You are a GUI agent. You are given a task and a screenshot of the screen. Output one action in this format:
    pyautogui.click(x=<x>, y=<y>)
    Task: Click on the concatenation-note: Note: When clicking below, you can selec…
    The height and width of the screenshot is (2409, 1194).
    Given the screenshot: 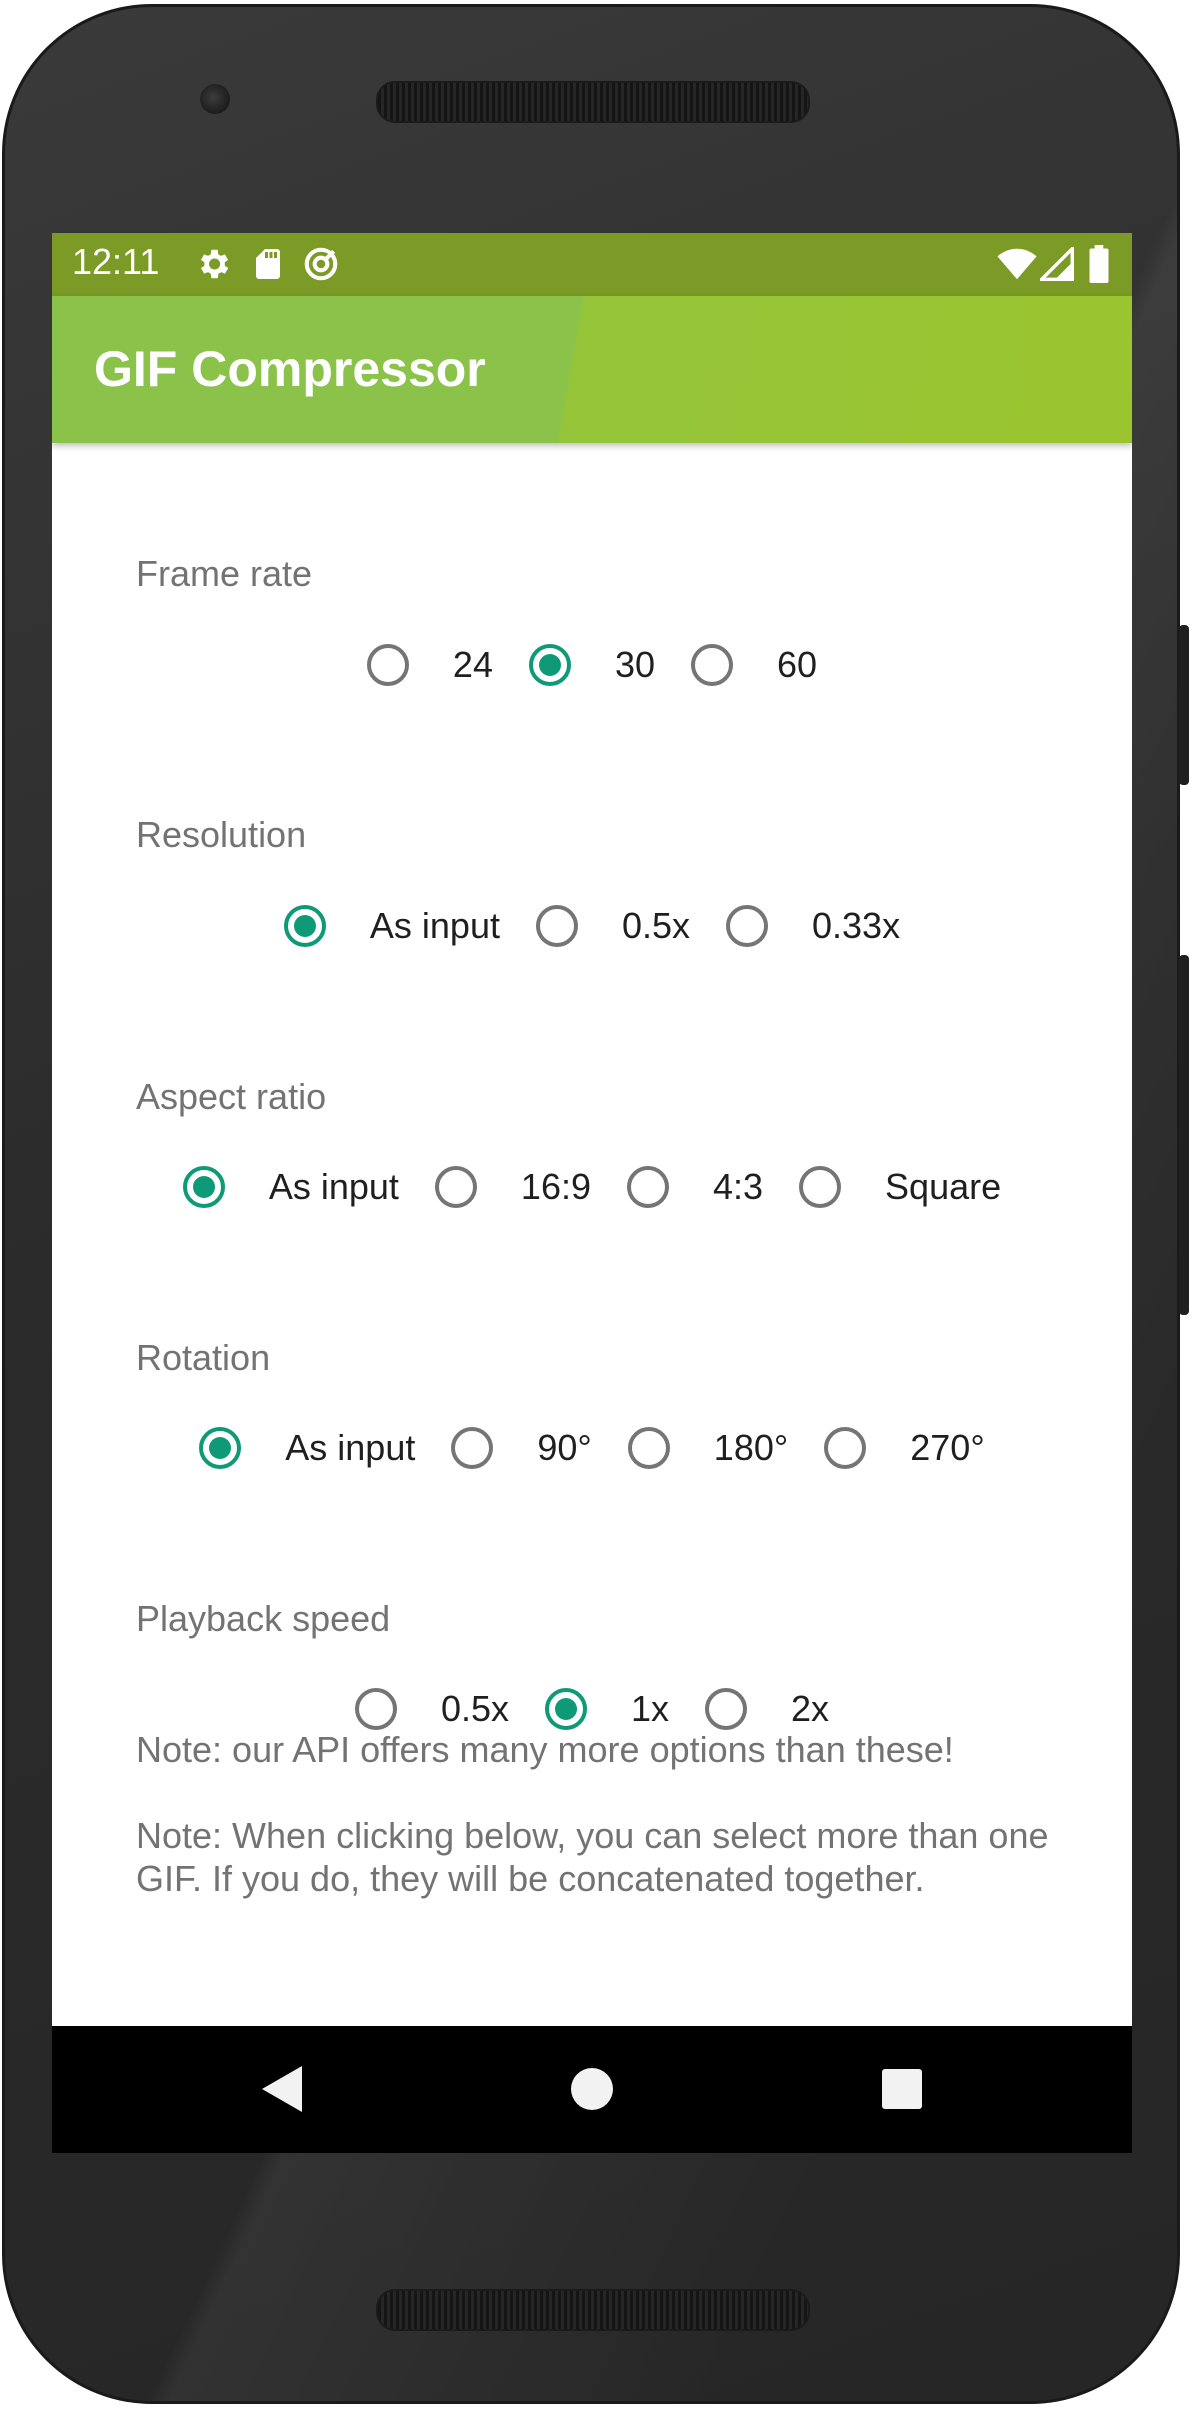 What is the action you would take?
    pyautogui.click(x=592, y=1857)
    